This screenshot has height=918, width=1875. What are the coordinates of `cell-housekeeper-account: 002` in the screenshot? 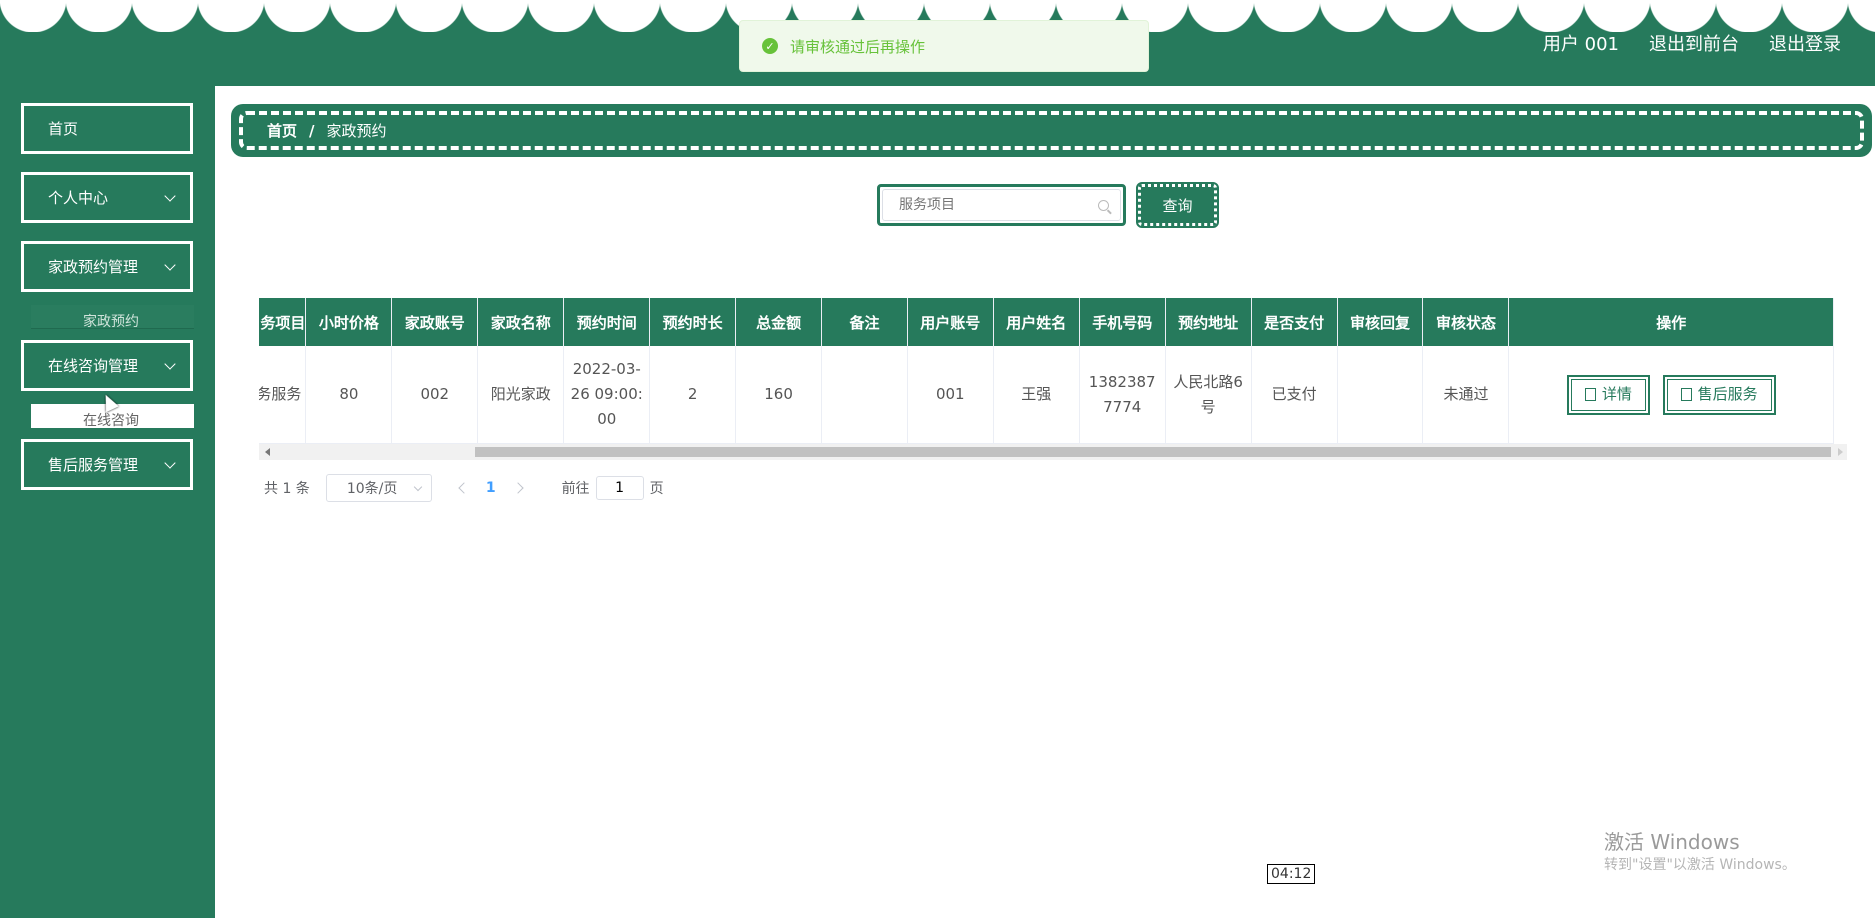 It's located at (435, 395).